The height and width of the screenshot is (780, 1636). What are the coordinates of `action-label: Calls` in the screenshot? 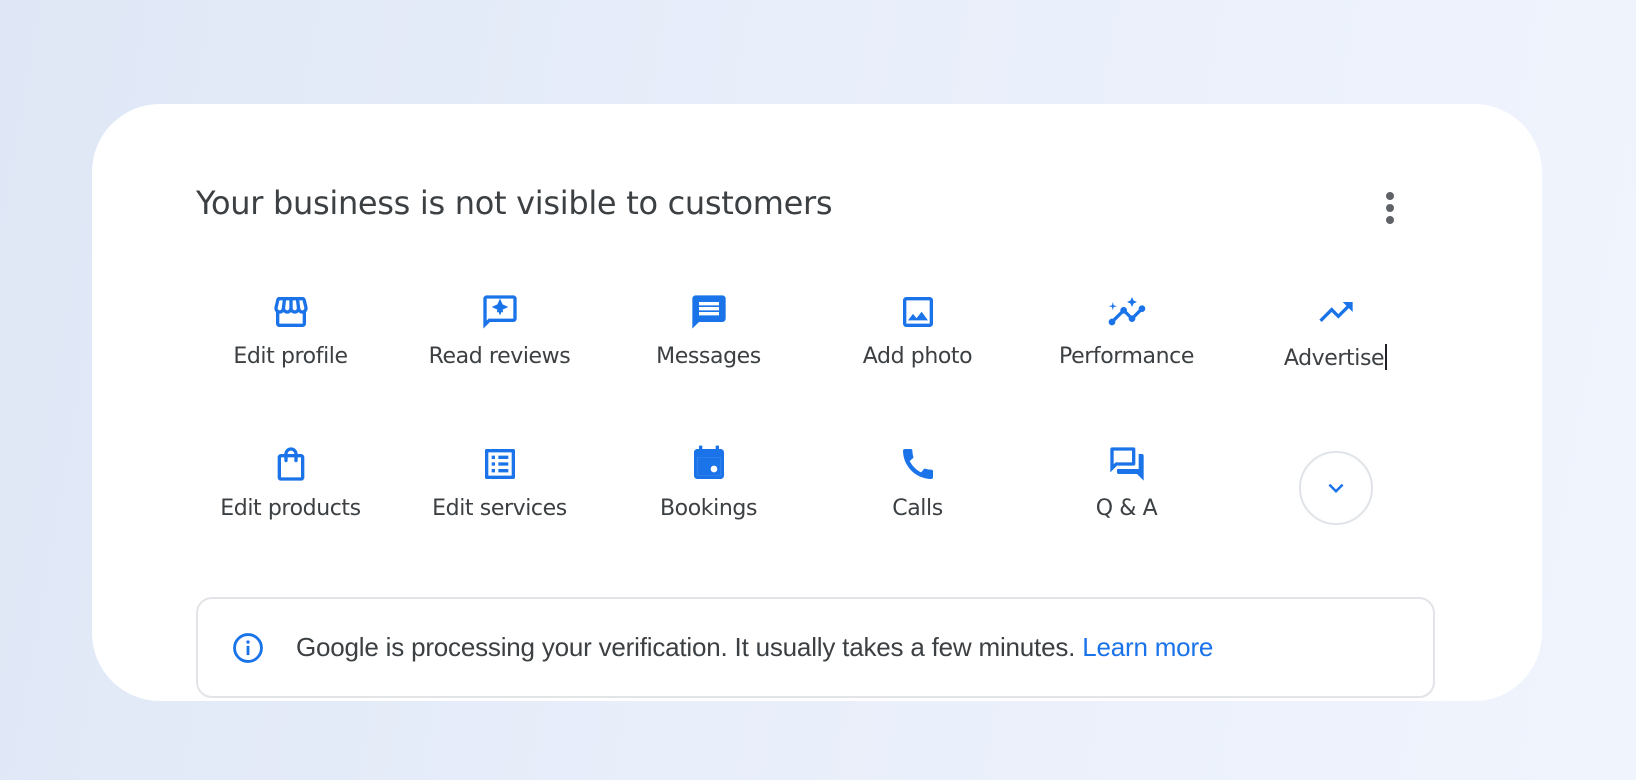 It's located at (917, 508).